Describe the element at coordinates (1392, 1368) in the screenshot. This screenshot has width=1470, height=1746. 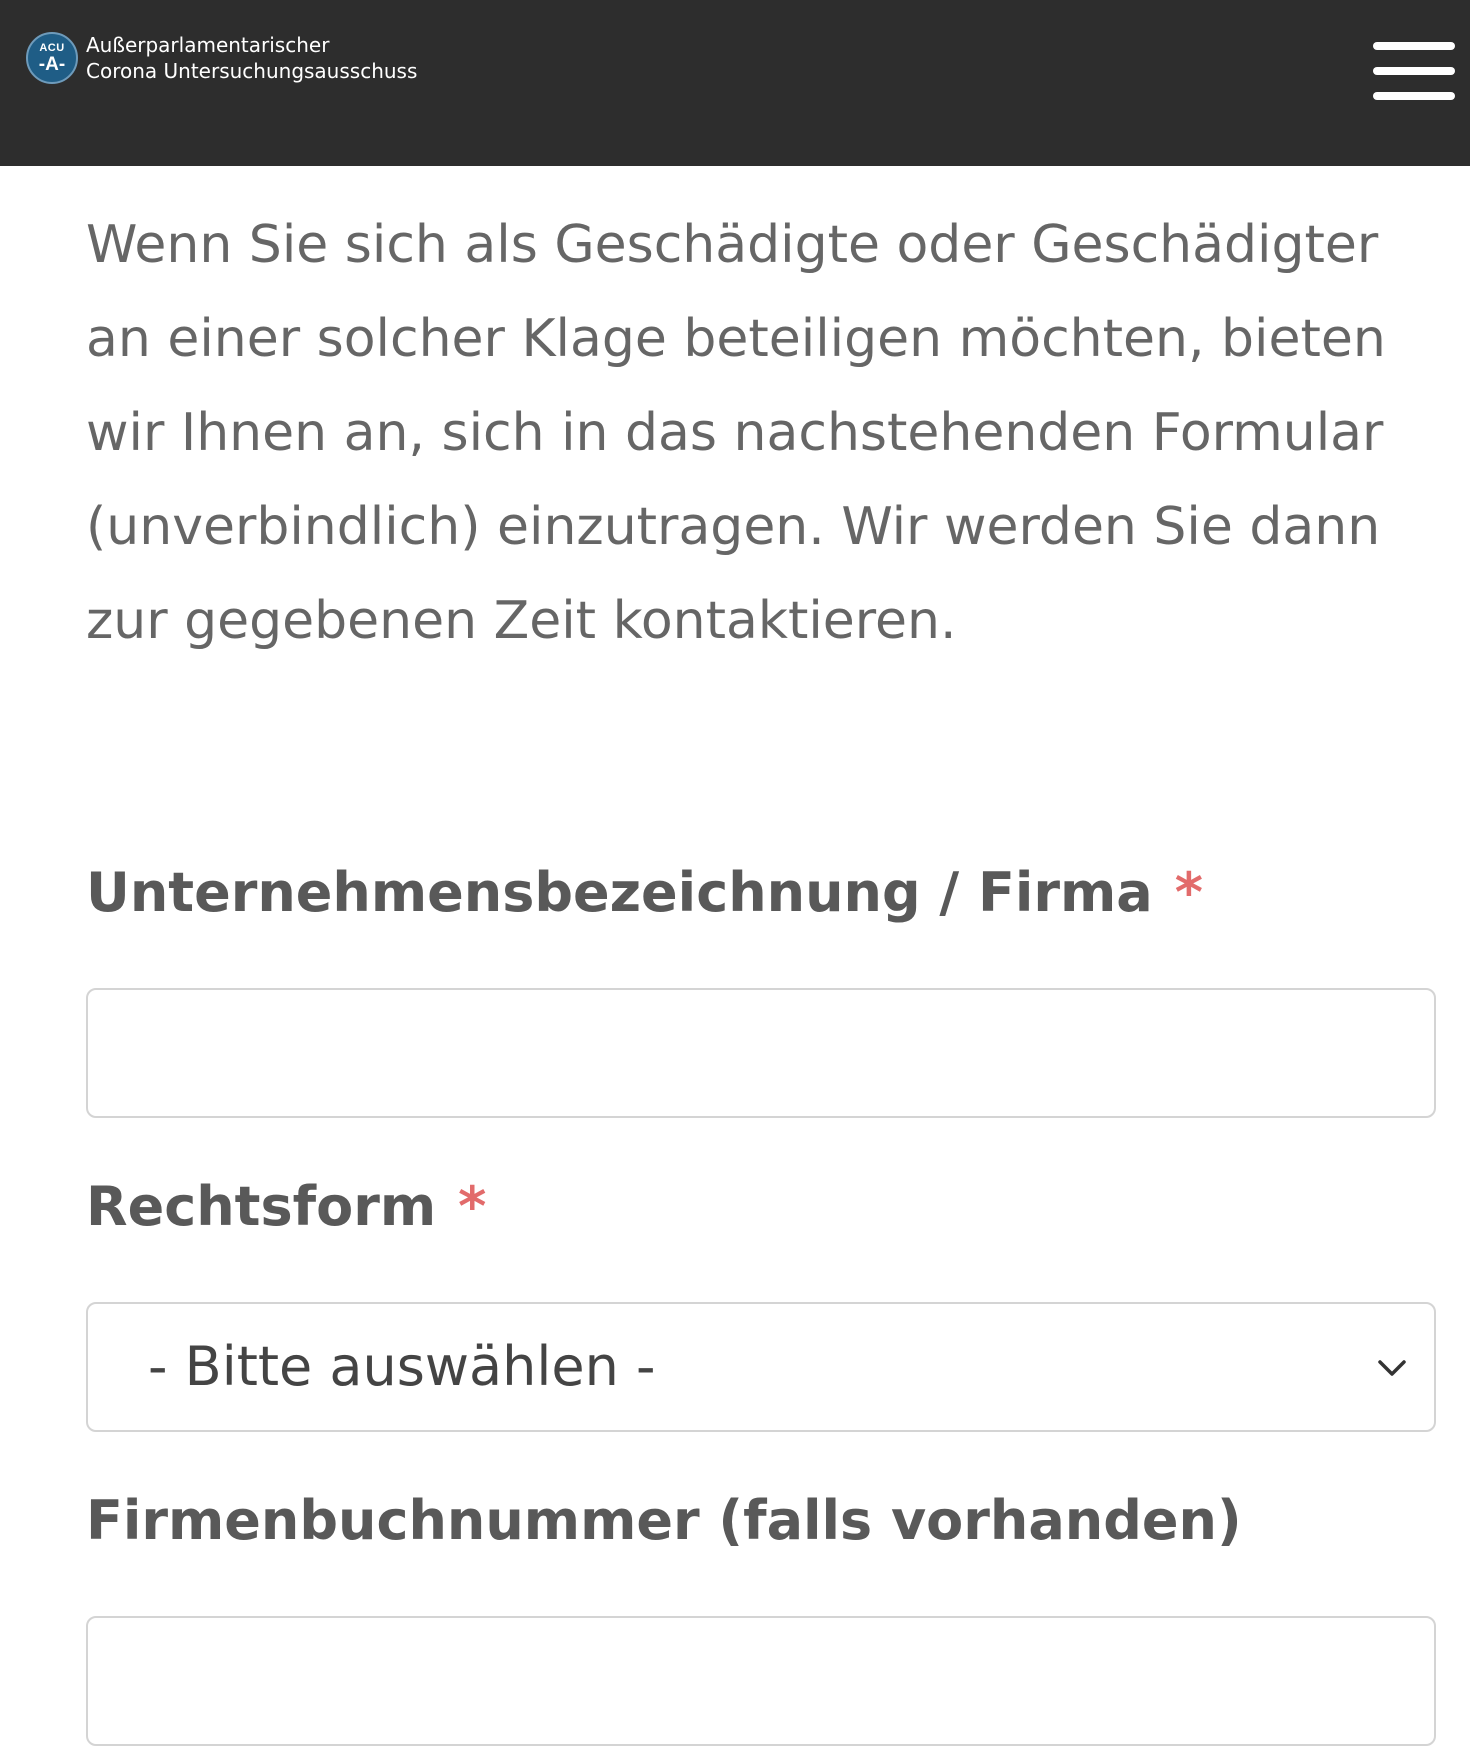
I see `chevron-down-icon` at that location.